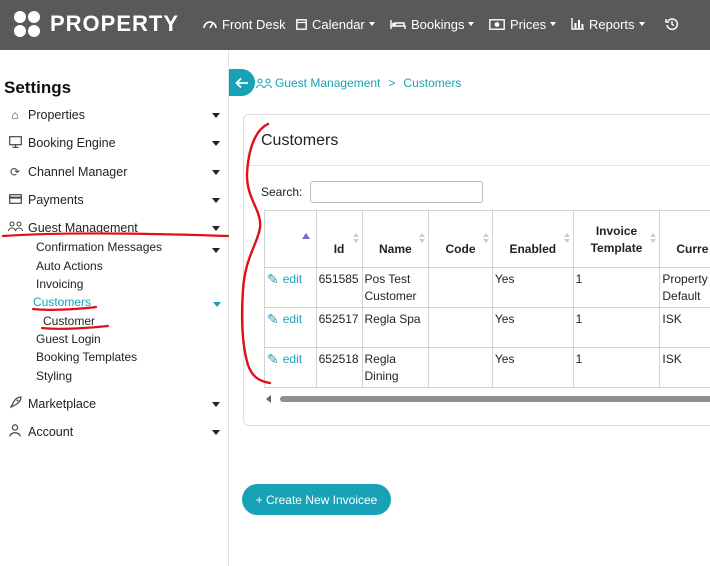 This screenshot has height=566, width=710. Describe the element at coordinates (59, 284) in the screenshot. I see `submenu-invoicing: Invoicing` at that location.